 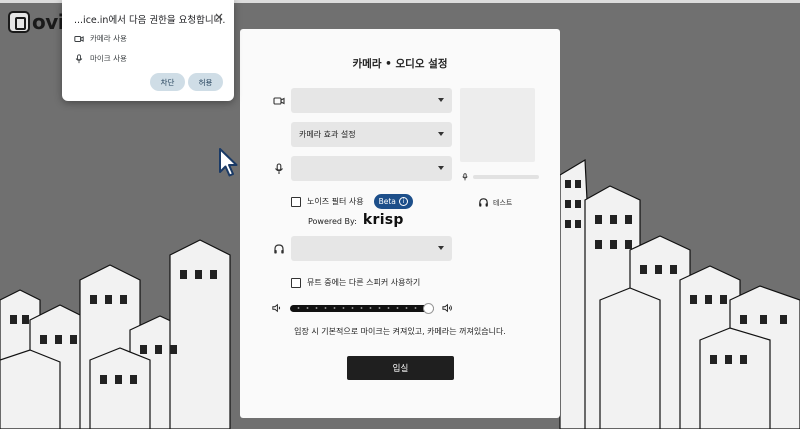 What do you see at coordinates (335, 201) in the screenshot?
I see `noise-filter-label: 노이즈 필터 사용` at bounding box center [335, 201].